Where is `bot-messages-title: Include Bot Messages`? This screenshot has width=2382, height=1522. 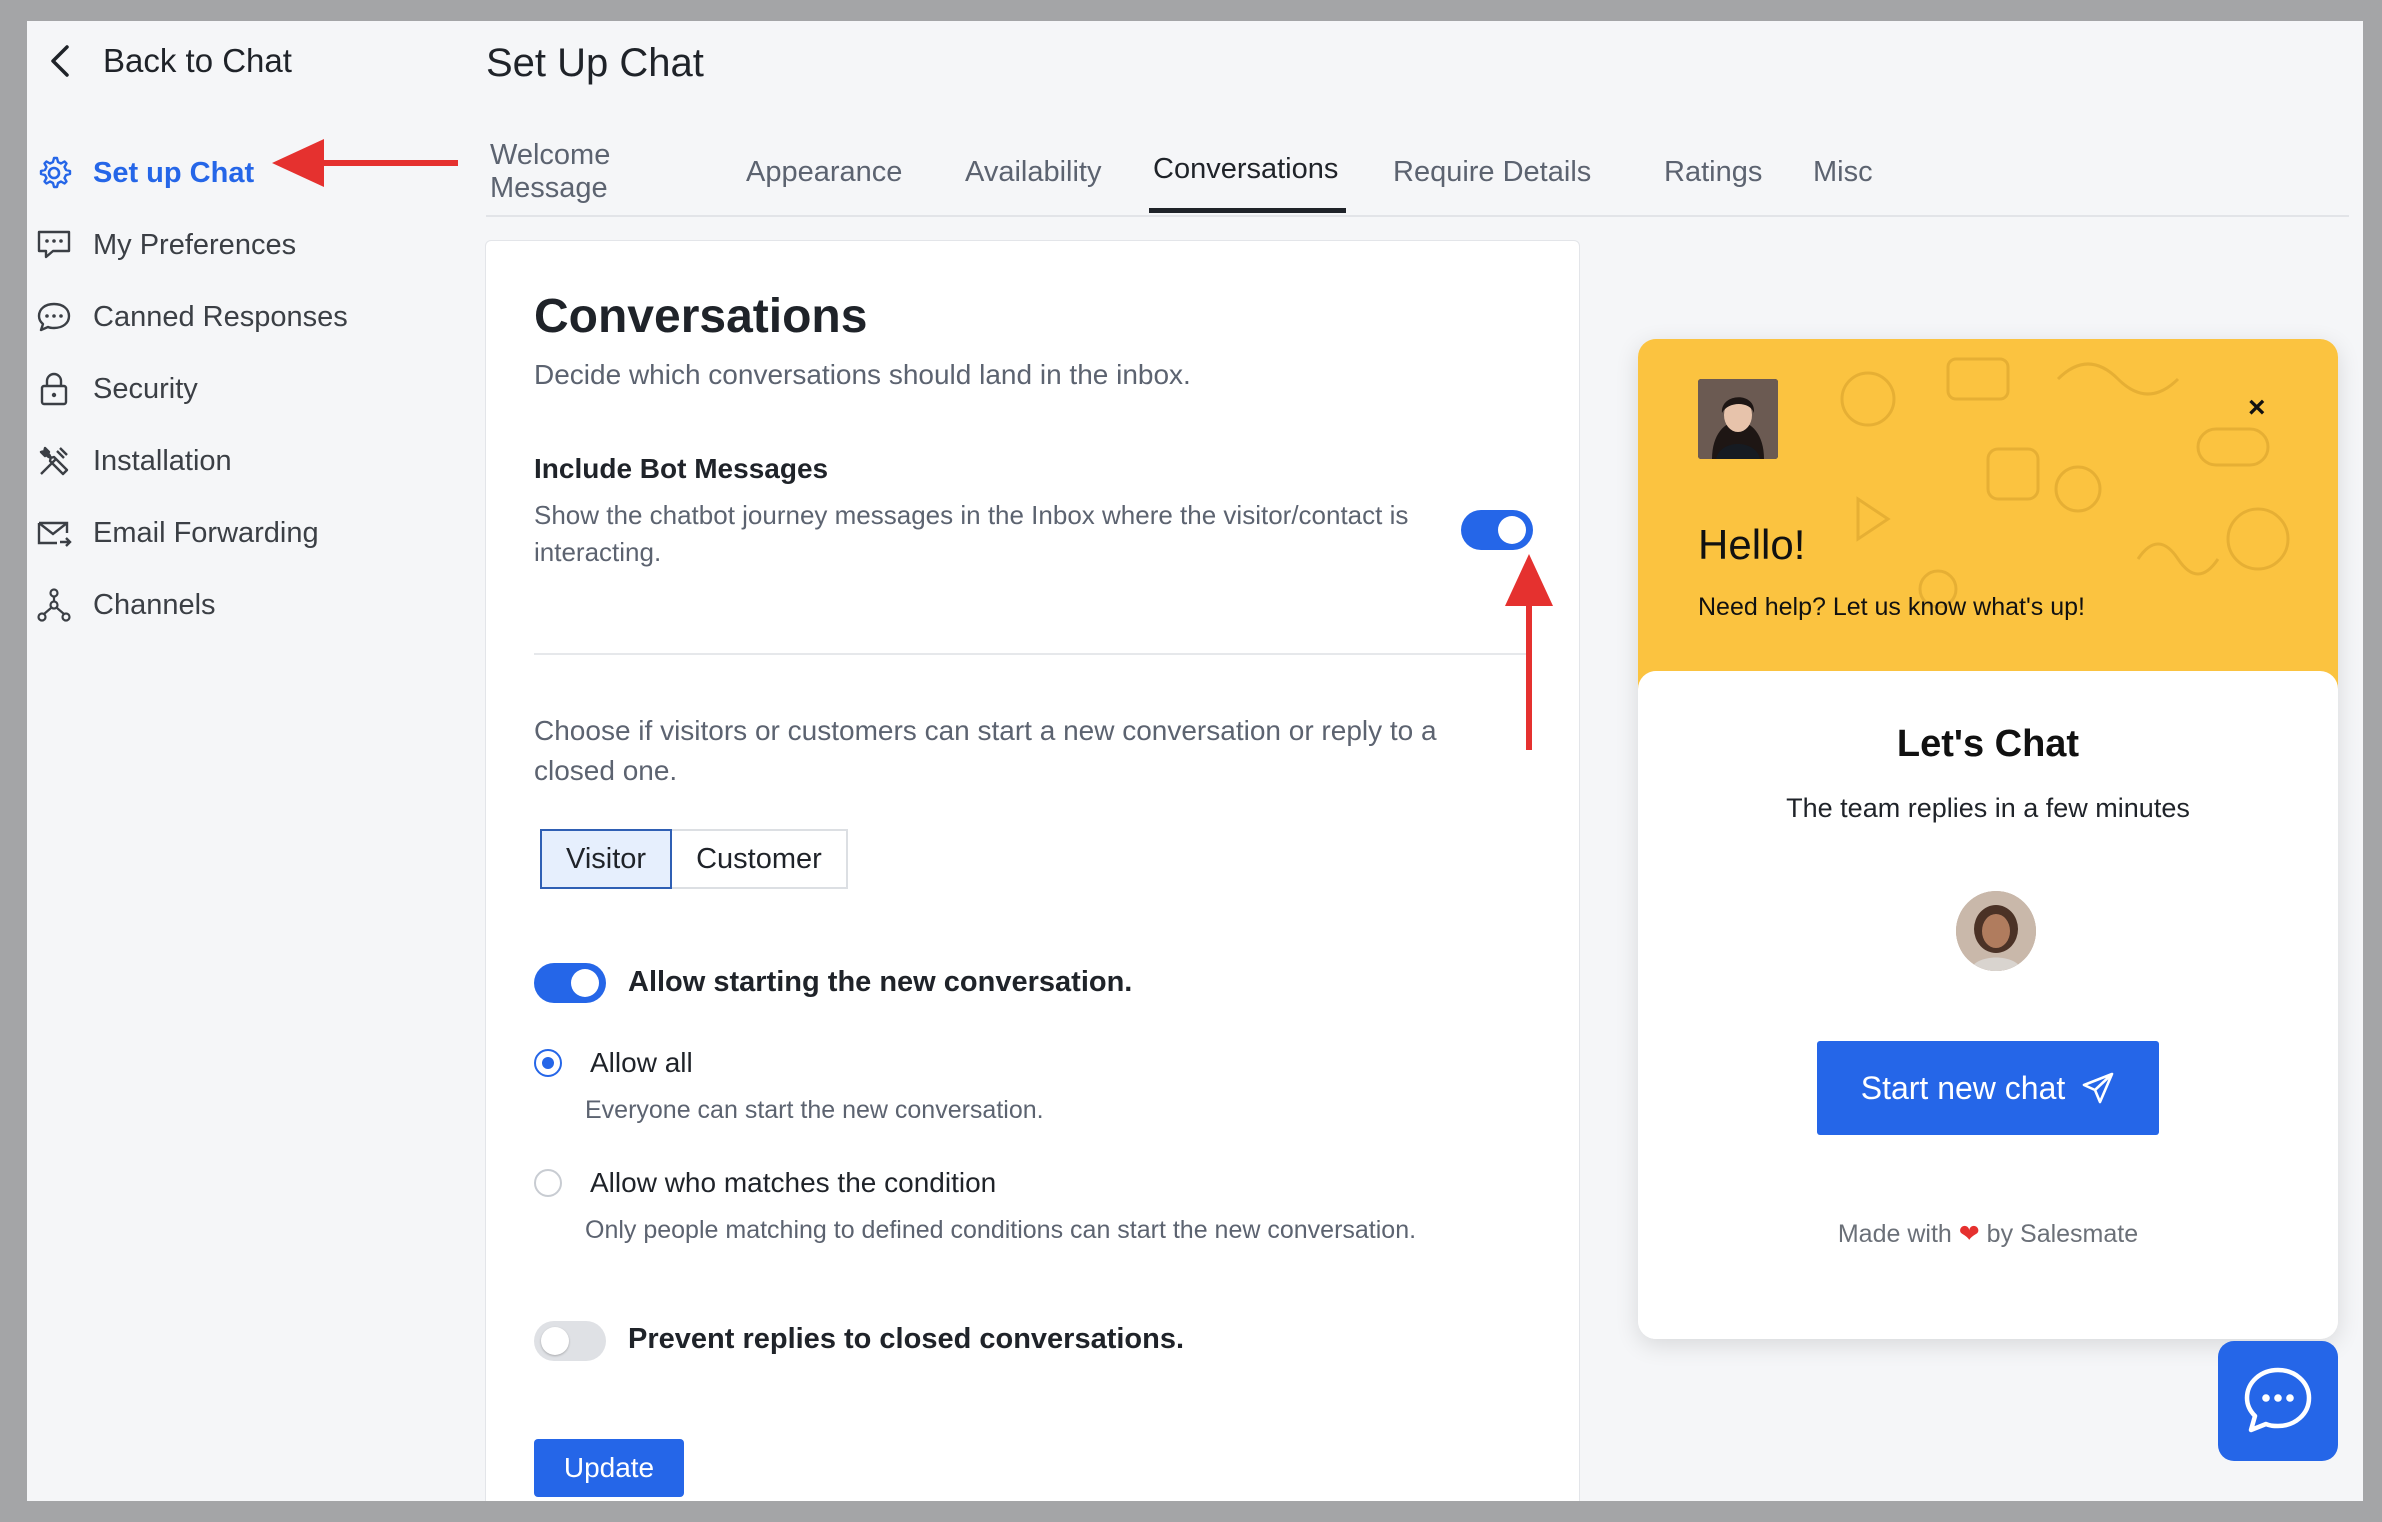 bot-messages-title: Include Bot Messages is located at coordinates (681, 468).